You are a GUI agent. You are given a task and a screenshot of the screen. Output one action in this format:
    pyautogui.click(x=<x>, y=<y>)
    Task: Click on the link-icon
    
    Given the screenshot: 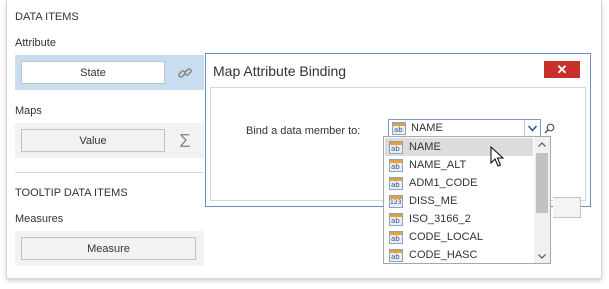 What is the action you would take?
    pyautogui.click(x=185, y=73)
    